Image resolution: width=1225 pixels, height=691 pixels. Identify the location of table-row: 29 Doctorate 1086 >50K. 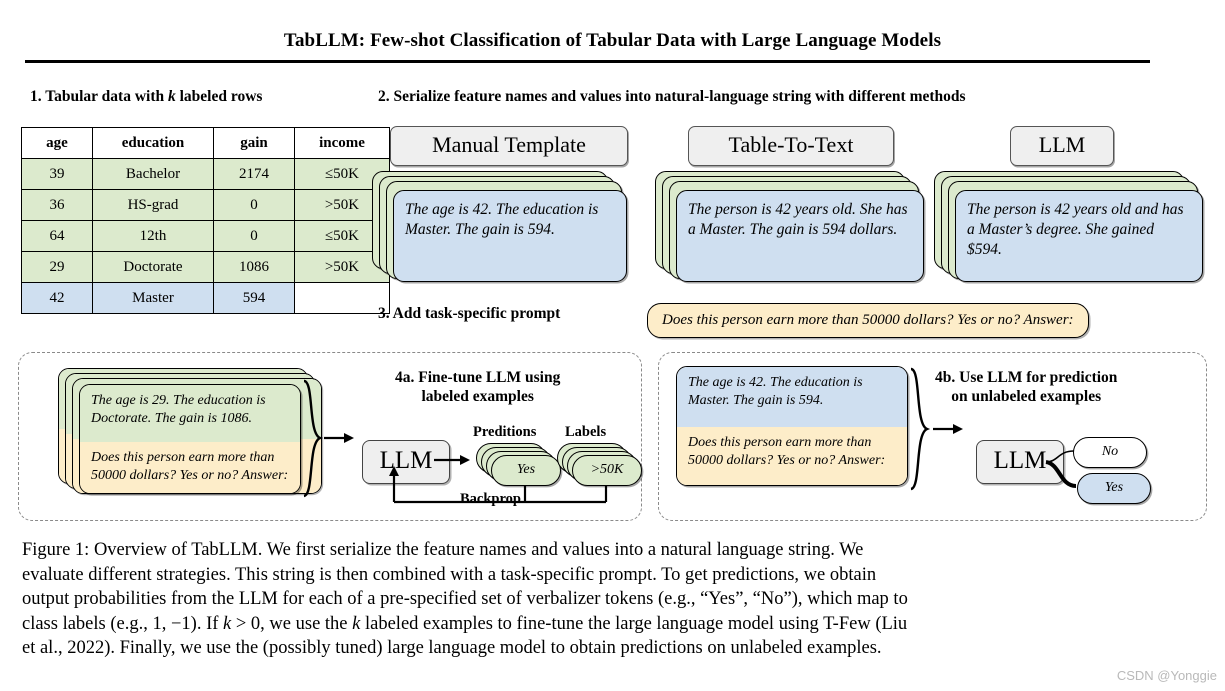
(205, 267).